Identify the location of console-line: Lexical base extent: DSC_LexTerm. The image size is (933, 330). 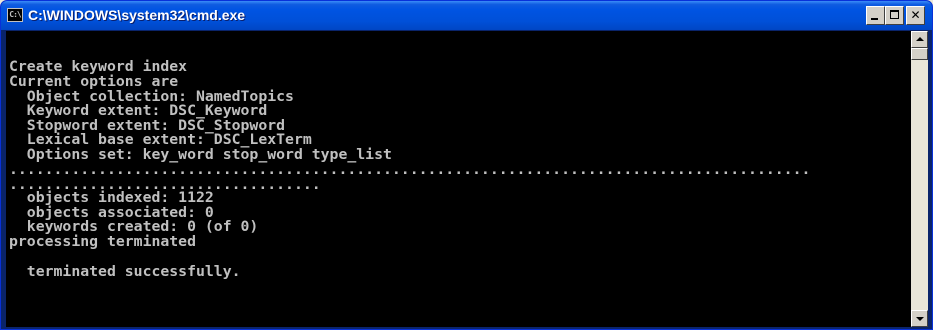
(160, 140).